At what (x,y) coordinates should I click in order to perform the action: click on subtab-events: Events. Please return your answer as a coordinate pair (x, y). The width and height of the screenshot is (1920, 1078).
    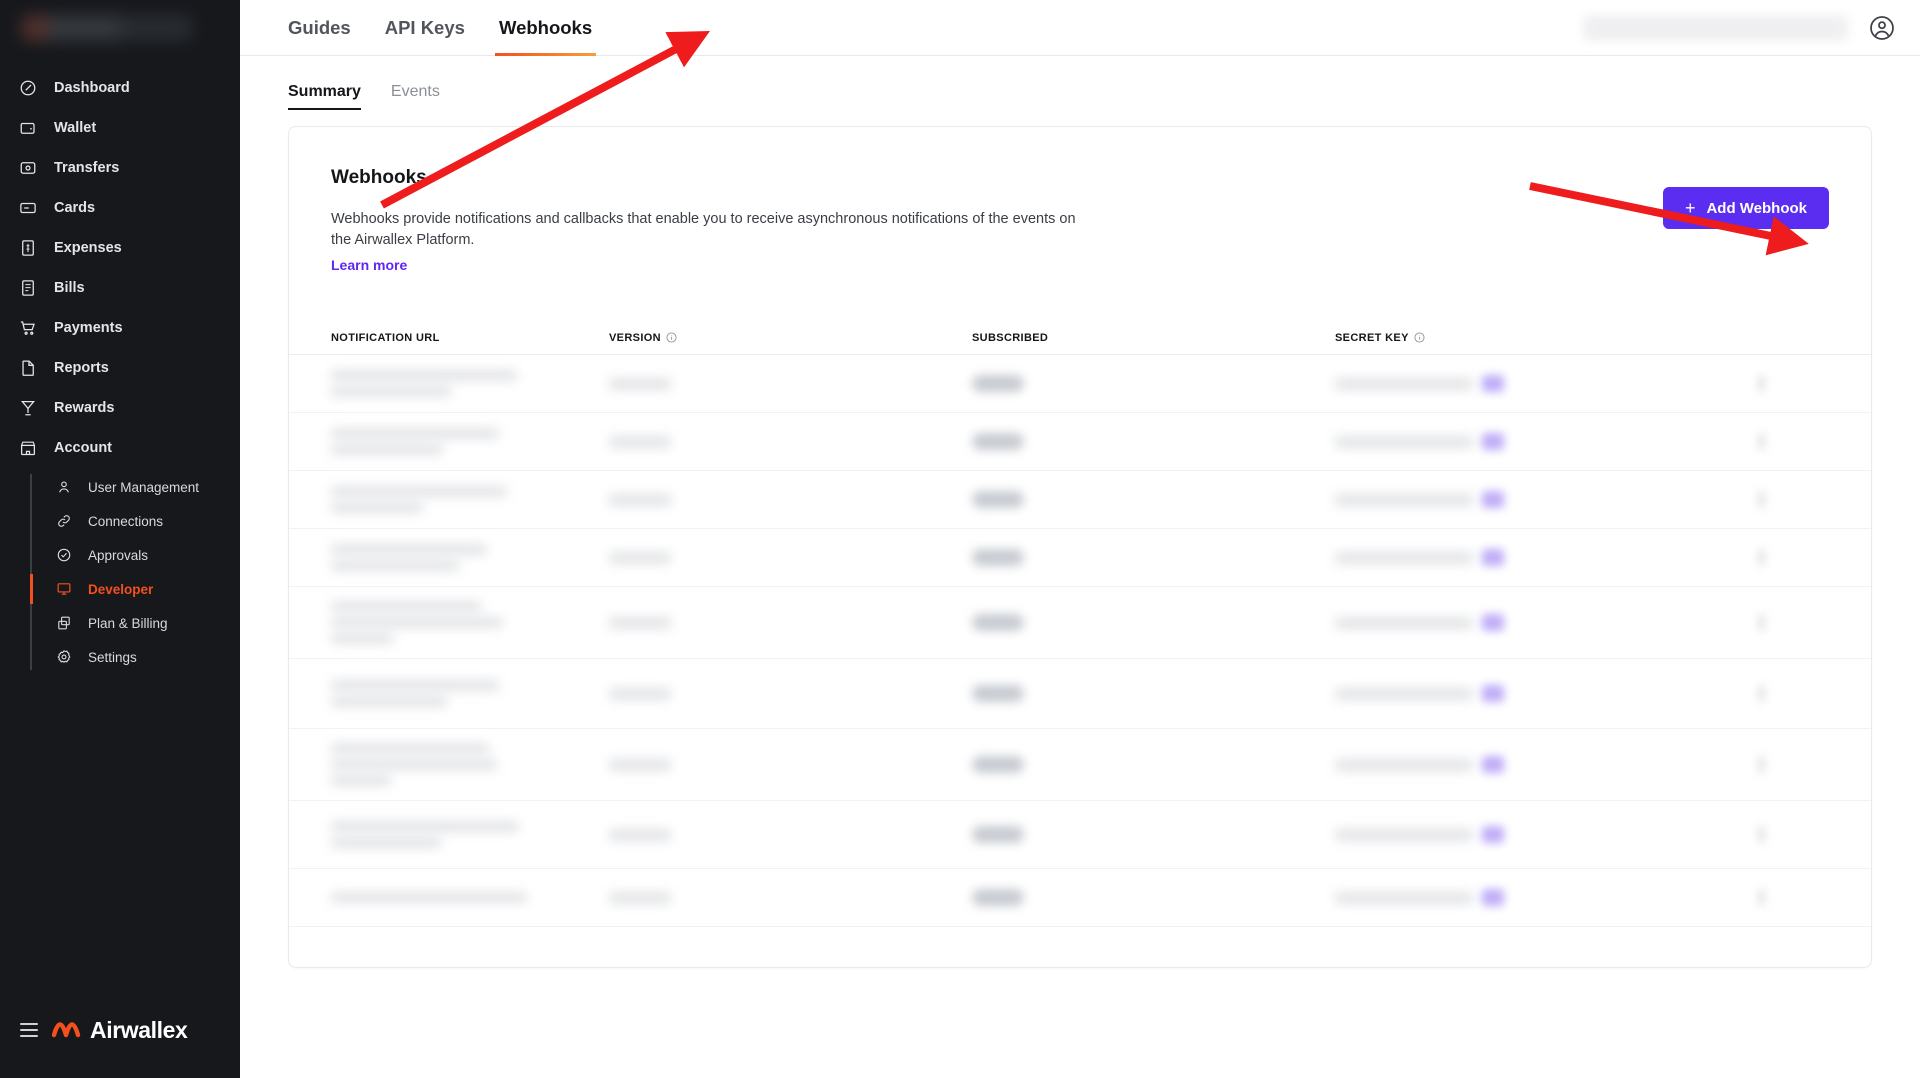
    Looking at the image, I should click on (415, 92).